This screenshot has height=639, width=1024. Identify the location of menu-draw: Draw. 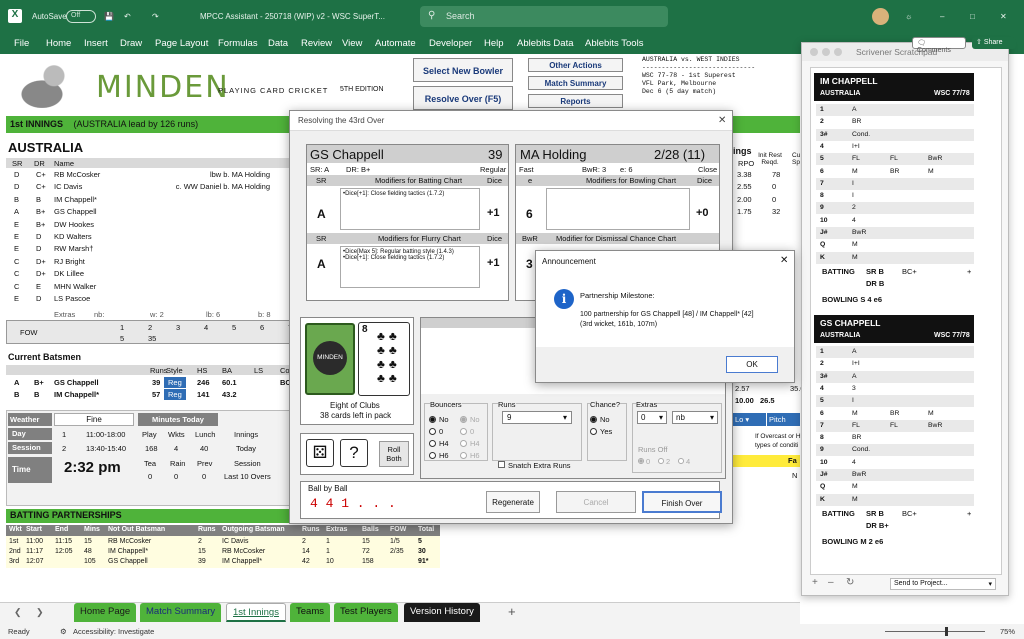
(131, 43).